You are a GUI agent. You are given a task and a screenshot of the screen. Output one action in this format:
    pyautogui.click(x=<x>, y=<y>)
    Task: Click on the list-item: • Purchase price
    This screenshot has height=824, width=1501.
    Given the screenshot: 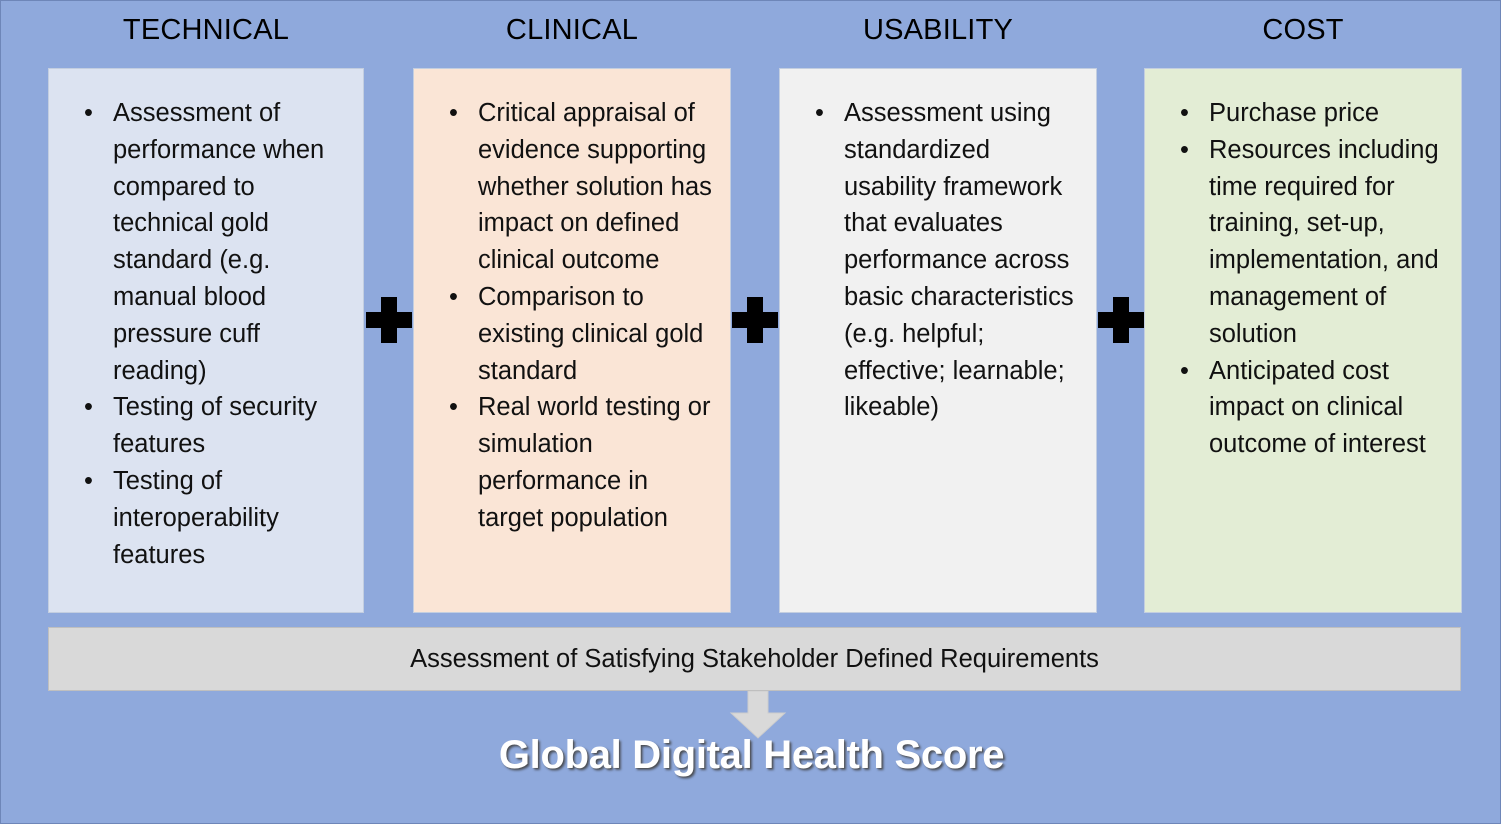 What is the action you would take?
    pyautogui.click(x=1303, y=113)
    